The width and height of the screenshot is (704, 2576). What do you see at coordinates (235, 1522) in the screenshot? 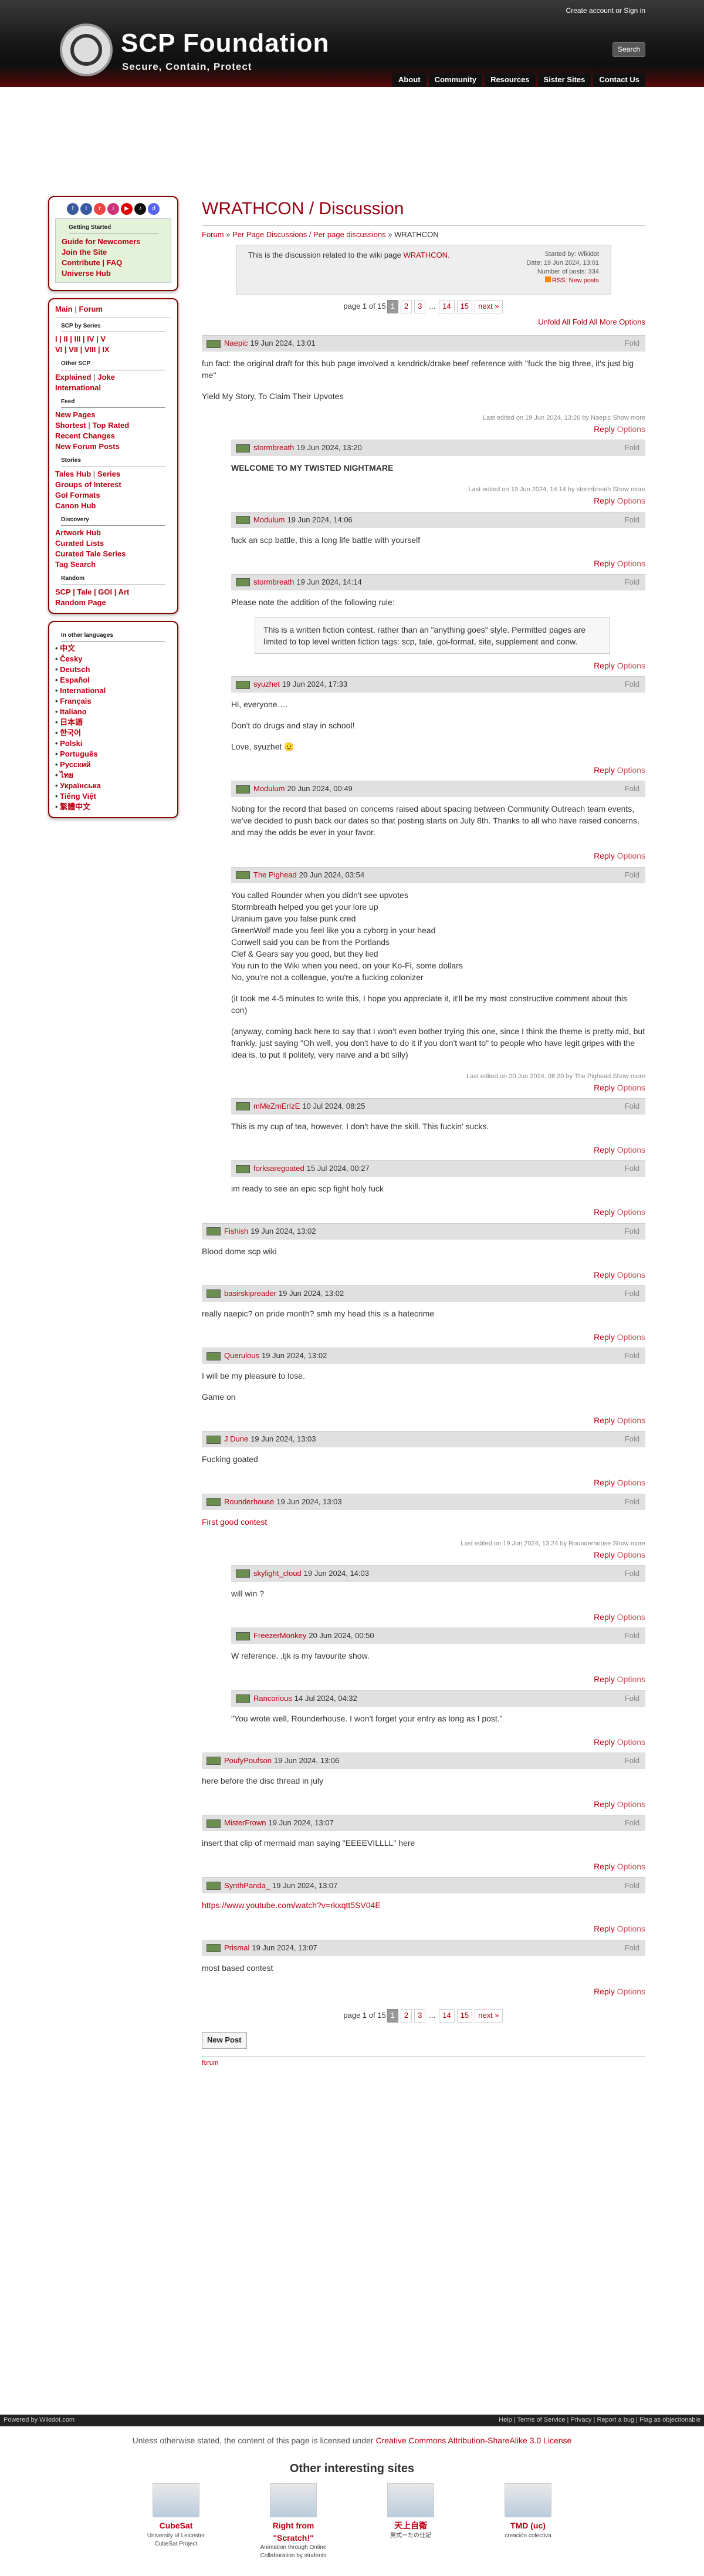
I see `post-link: First good contest` at bounding box center [235, 1522].